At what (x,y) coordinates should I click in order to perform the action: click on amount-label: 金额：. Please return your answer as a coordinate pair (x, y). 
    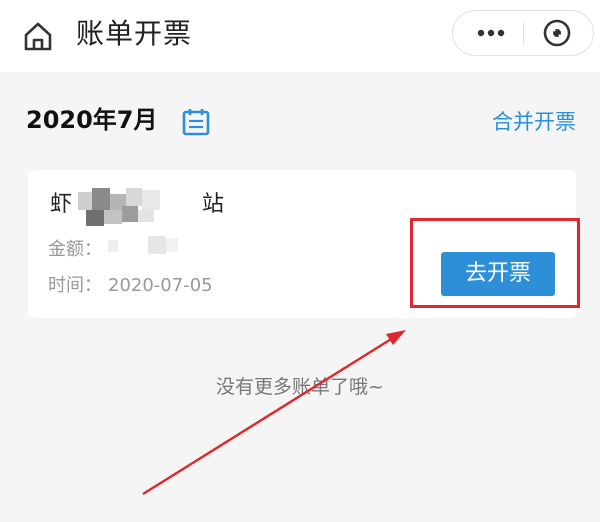
    Looking at the image, I should click on (75, 249).